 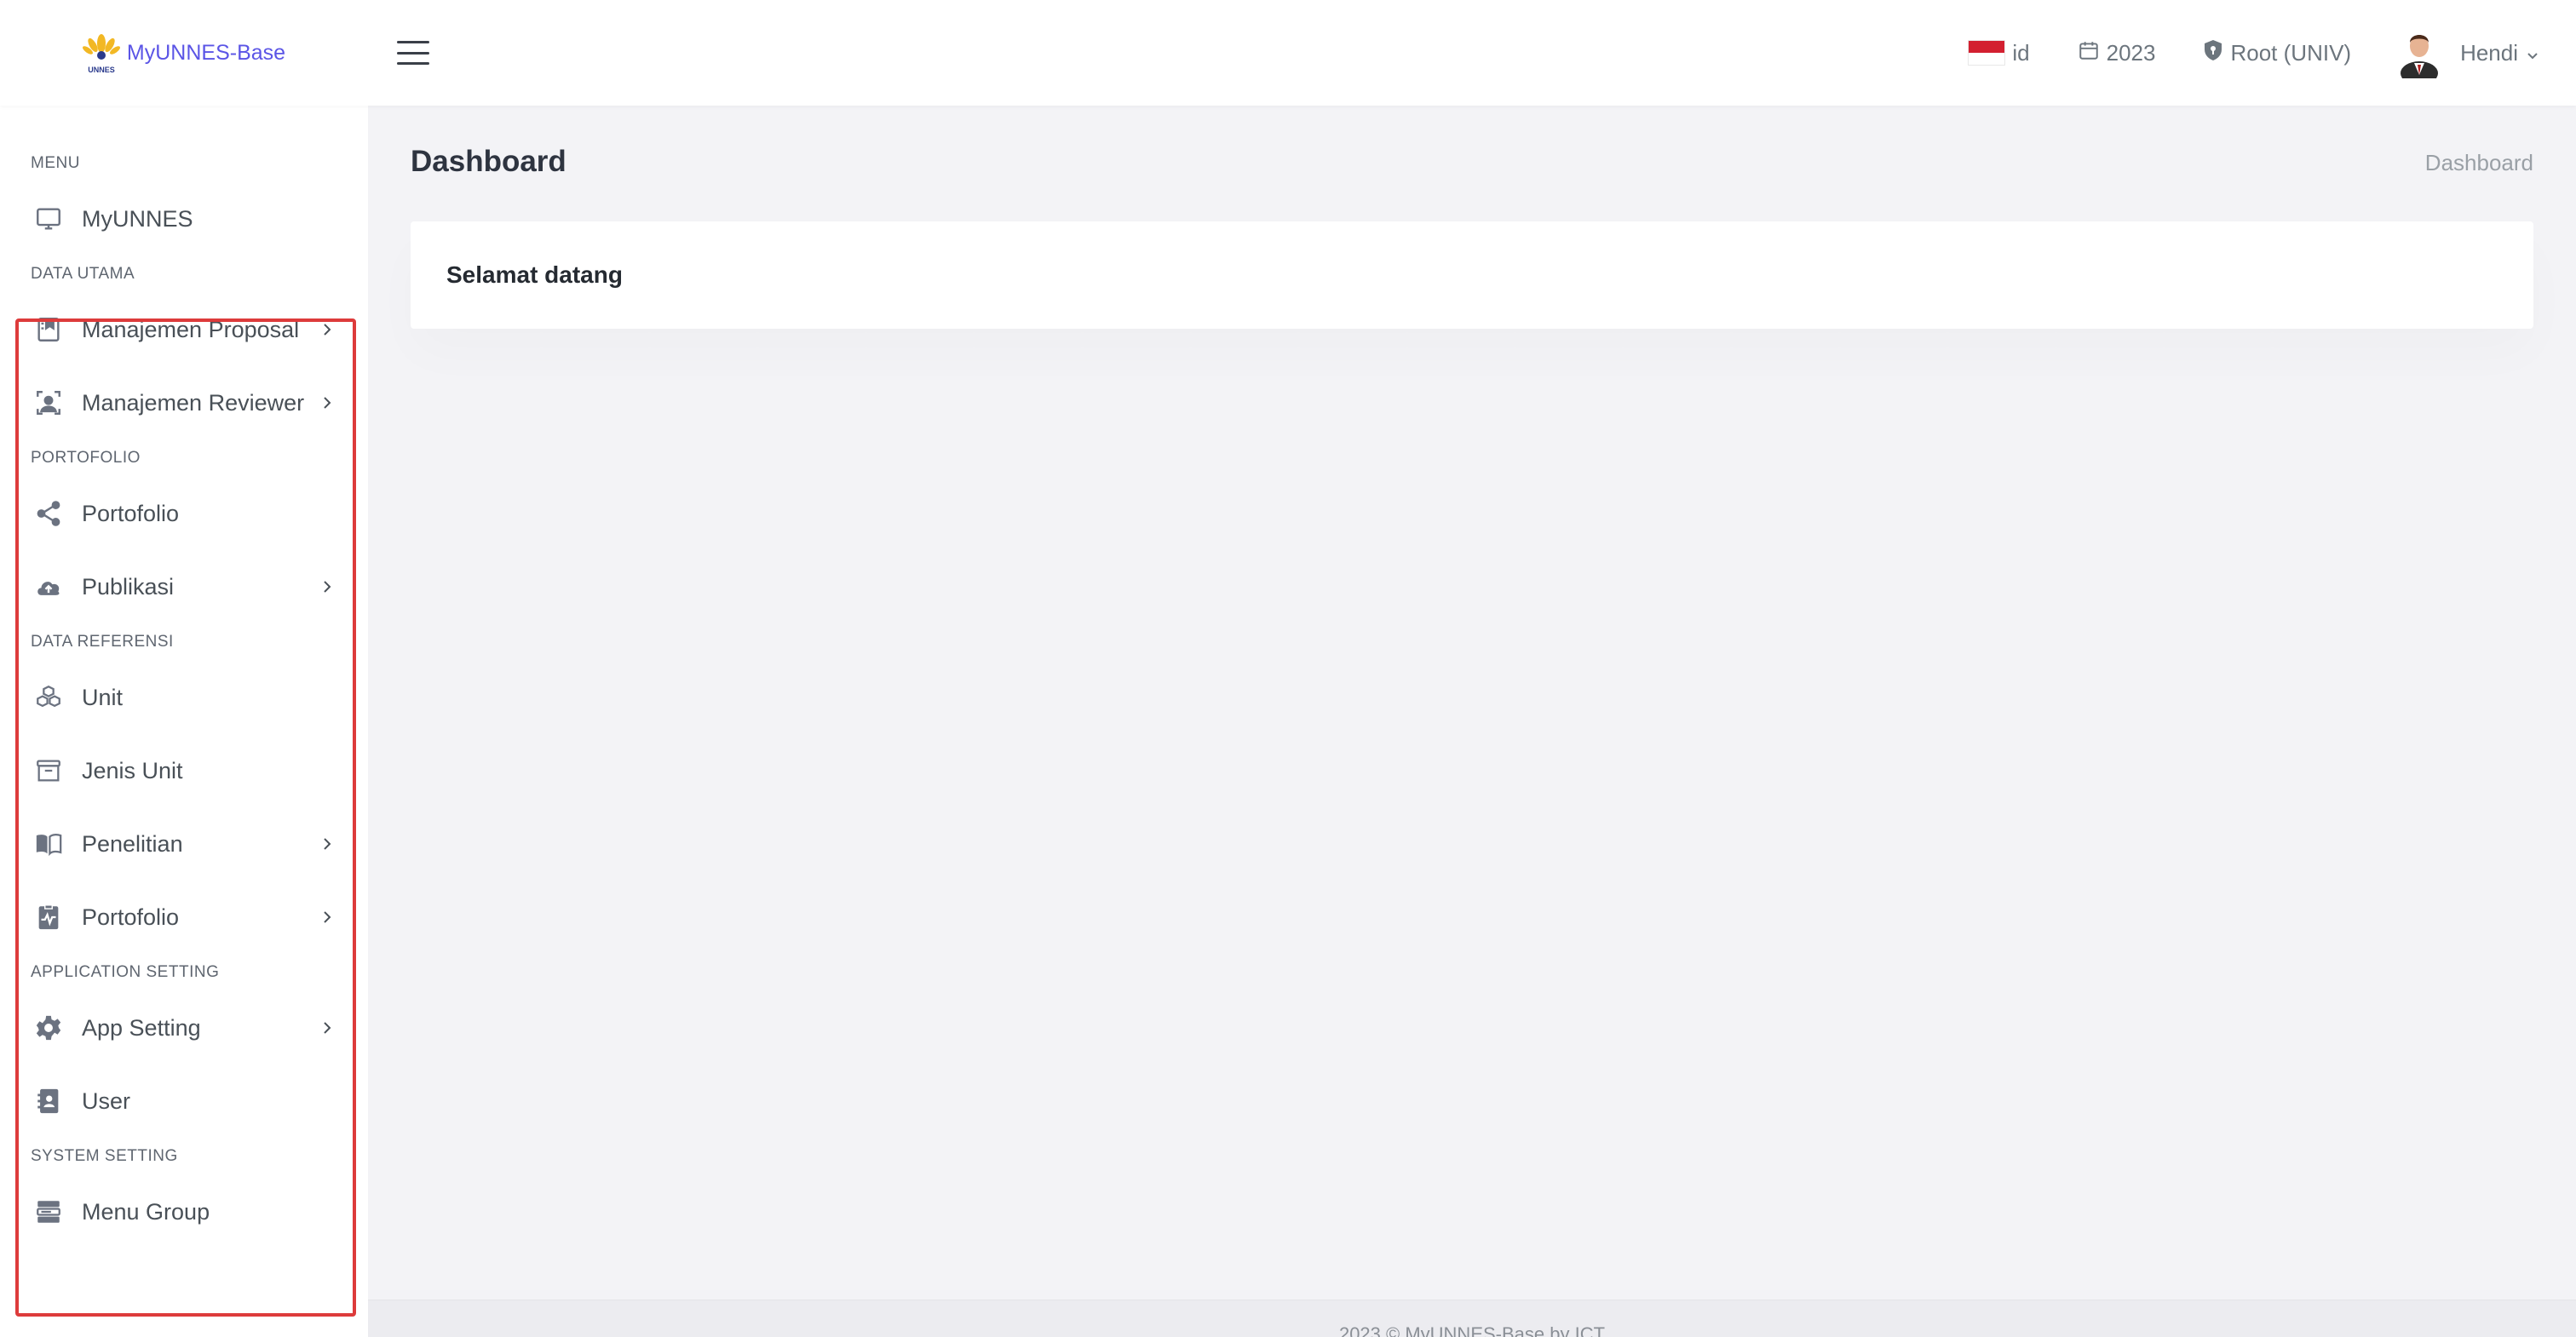 I want to click on app-name: MyUNNES-Base, so click(x=206, y=53).